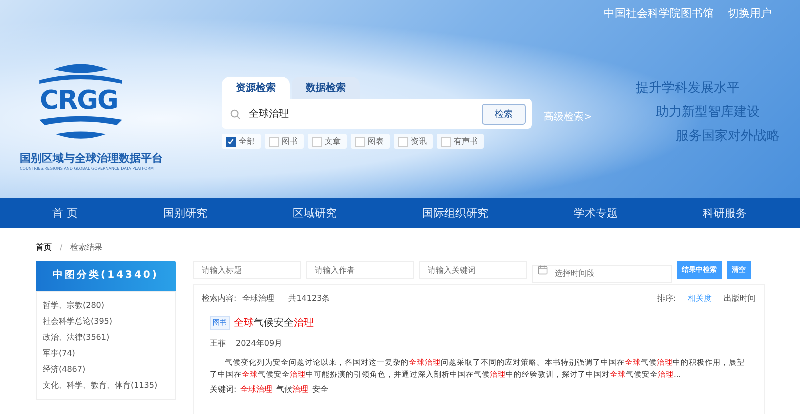 This screenshot has width=800, height=414. Describe the element at coordinates (106, 337) in the screenshot. I see `category-item: 政治、法律(3561)` at that location.